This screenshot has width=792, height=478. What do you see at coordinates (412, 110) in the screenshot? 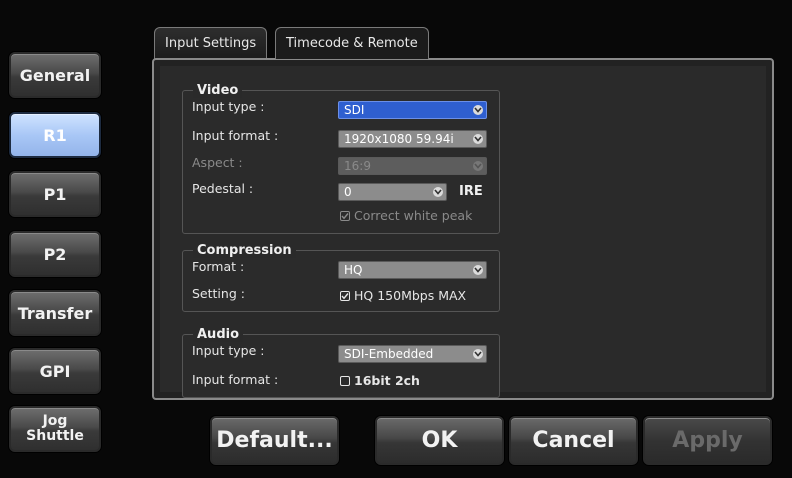
I see `video-input-type-dropdown: SDI` at bounding box center [412, 110].